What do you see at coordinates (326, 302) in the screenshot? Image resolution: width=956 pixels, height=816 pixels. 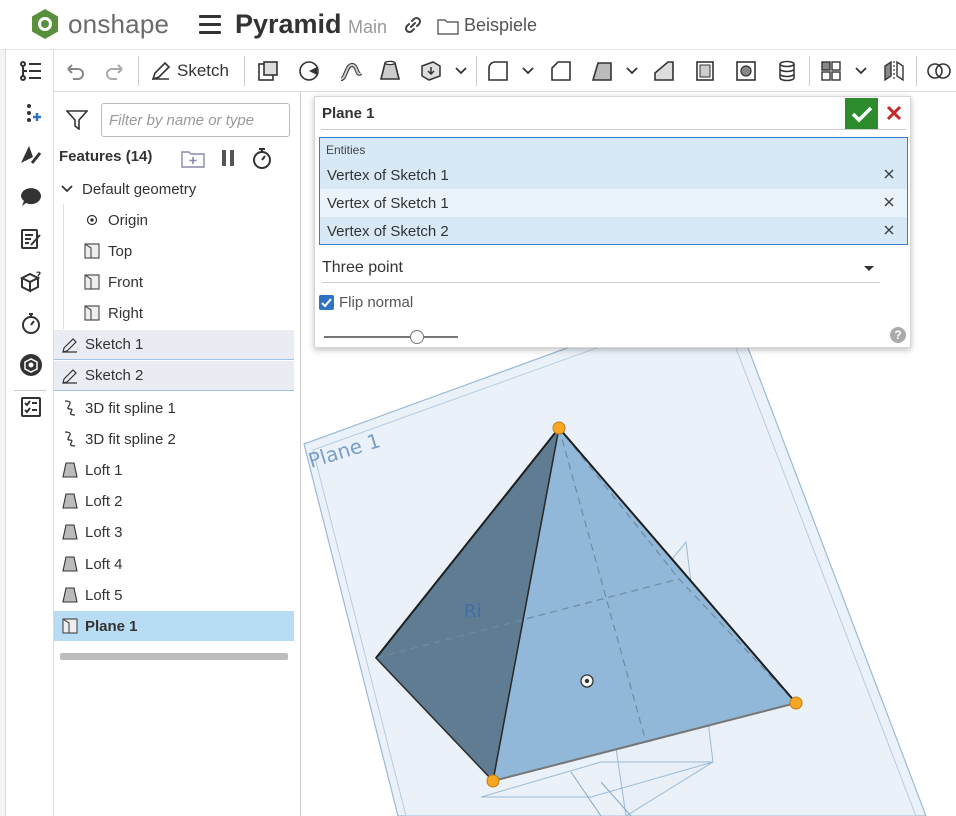 I see `flip-normal-checkbox` at bounding box center [326, 302].